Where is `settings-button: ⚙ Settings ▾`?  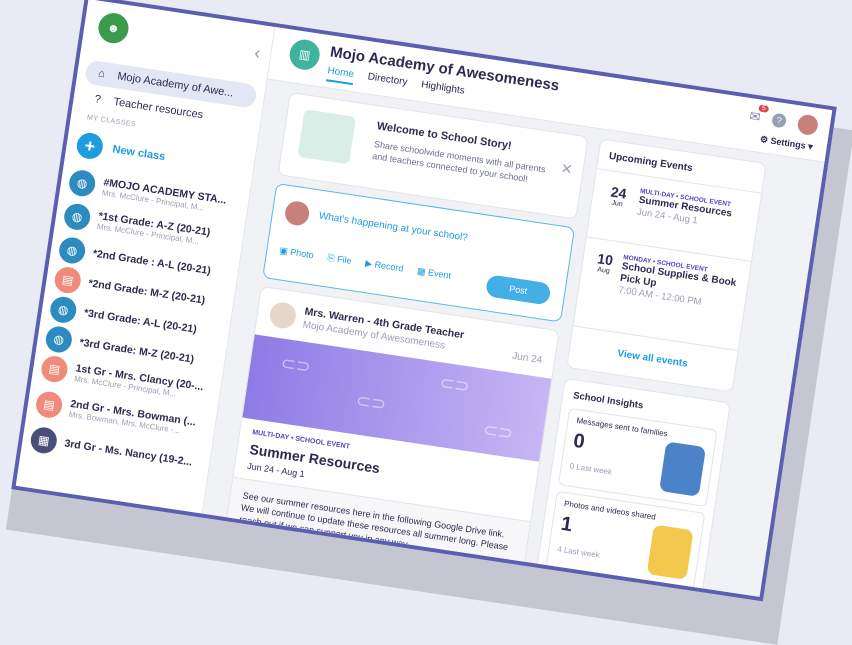 settings-button: ⚙ Settings ▾ is located at coordinates (786, 143).